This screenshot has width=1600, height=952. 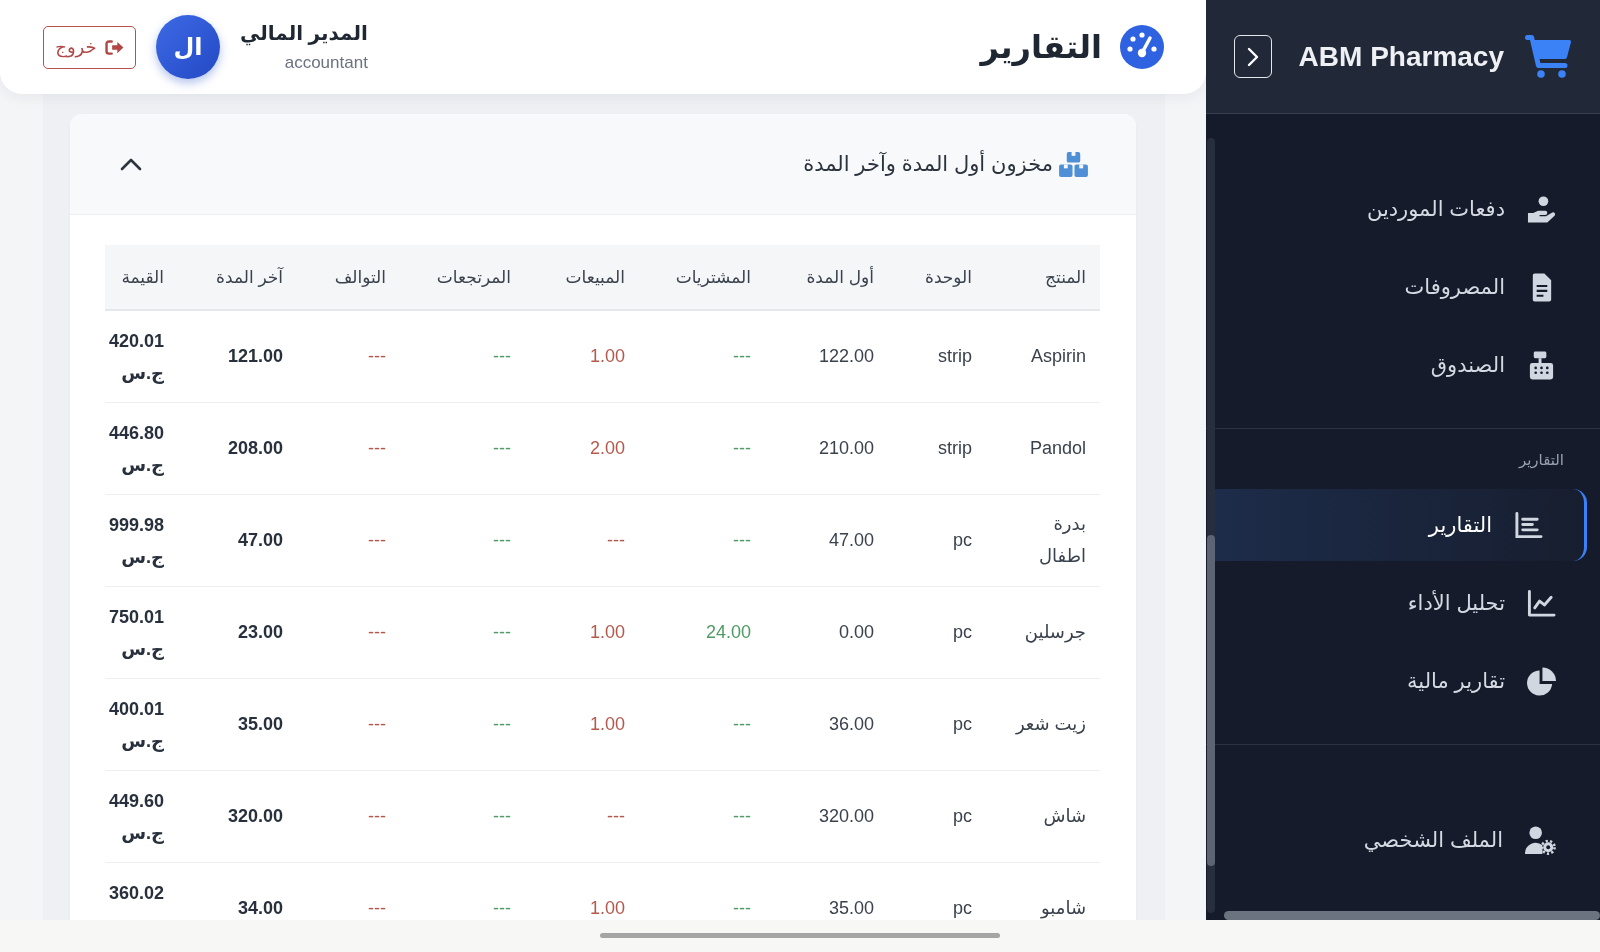 I want to click on table-cell: بدرة اطفال, so click(x=1062, y=540).